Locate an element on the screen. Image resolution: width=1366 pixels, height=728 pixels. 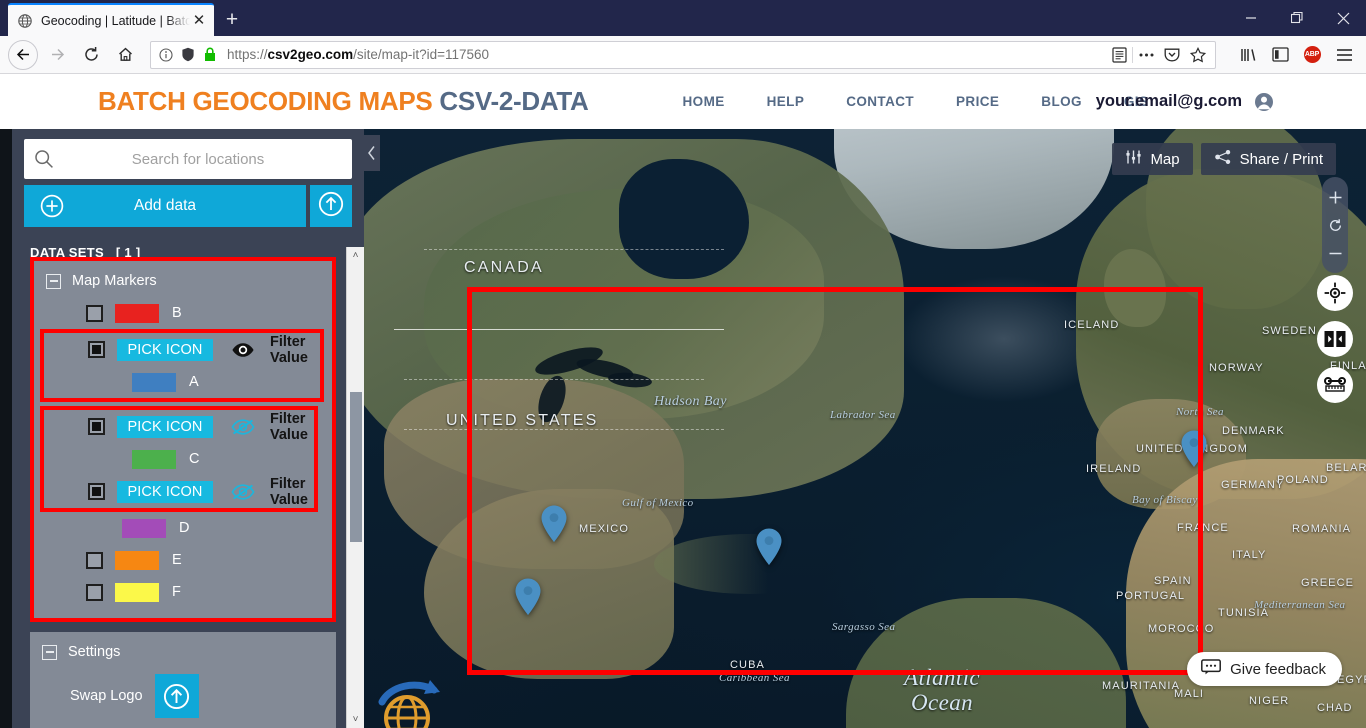
scroll-down-arrow-icon: ˅ is located at coordinates (355, 719).